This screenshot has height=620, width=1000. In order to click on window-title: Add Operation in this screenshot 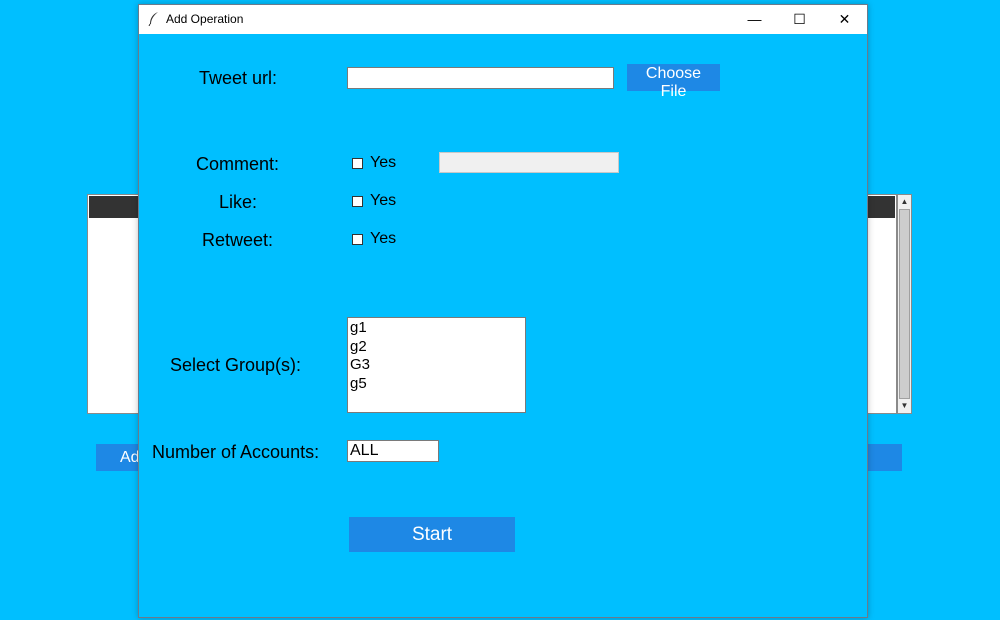, I will do `click(205, 19)`.